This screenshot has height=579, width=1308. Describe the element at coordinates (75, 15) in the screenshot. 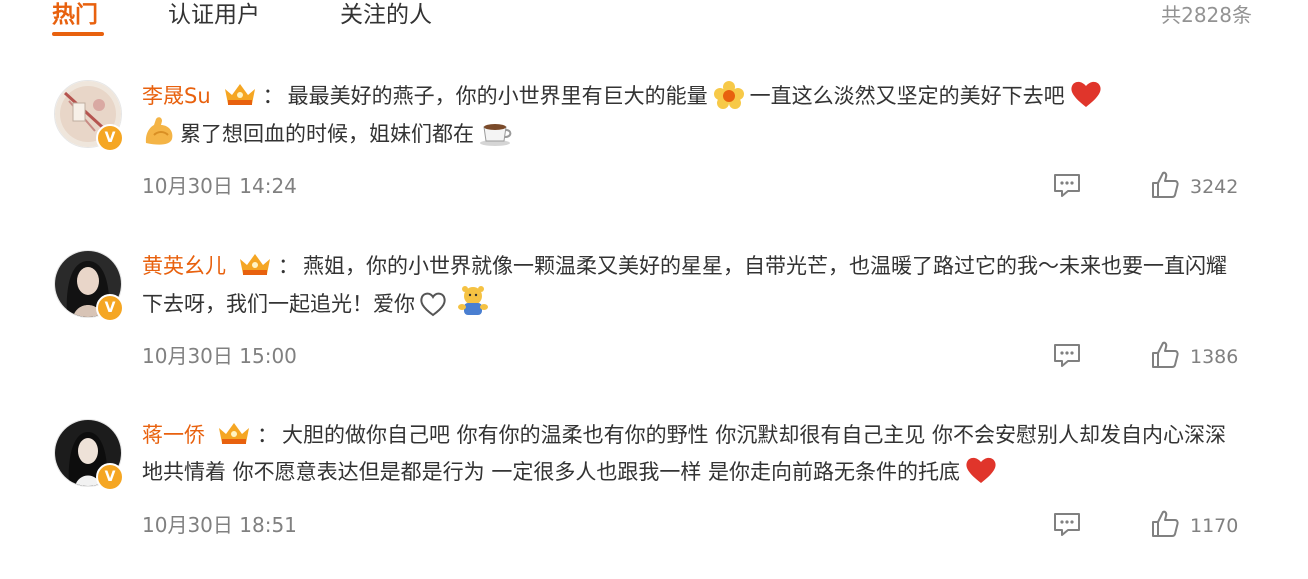

I see `tab-hot: 热门` at that location.